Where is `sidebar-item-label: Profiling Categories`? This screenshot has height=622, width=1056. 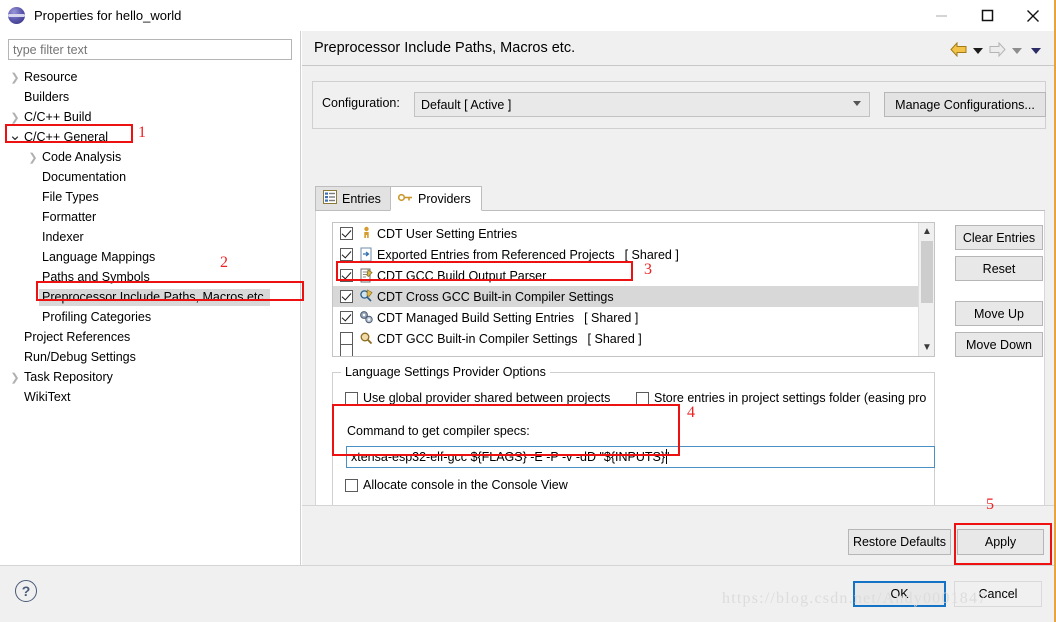
sidebar-item-label: Profiling Categories is located at coordinates (97, 317).